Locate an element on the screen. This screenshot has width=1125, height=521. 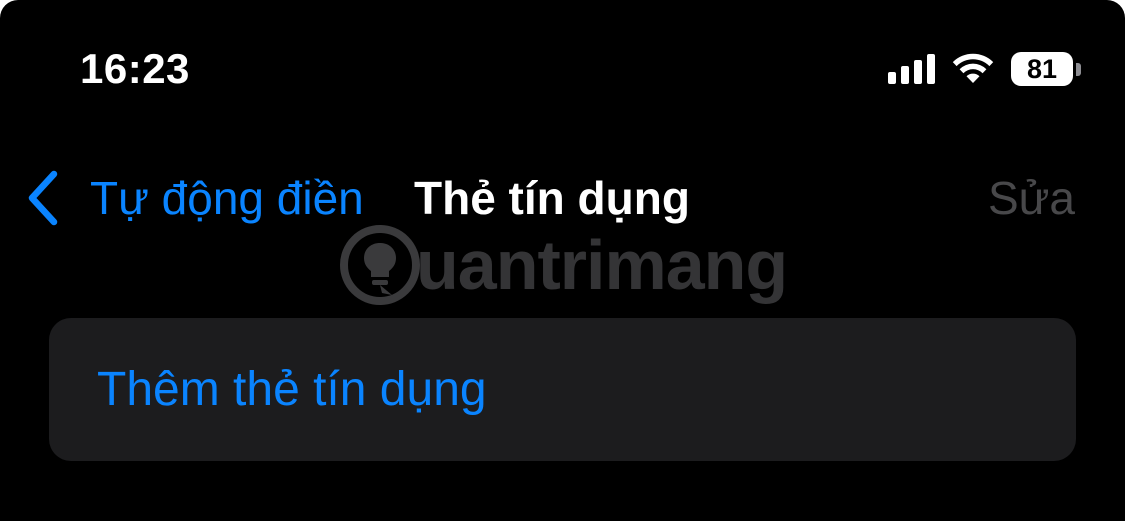
battery-icon: 81 is located at coordinates (1046, 69).